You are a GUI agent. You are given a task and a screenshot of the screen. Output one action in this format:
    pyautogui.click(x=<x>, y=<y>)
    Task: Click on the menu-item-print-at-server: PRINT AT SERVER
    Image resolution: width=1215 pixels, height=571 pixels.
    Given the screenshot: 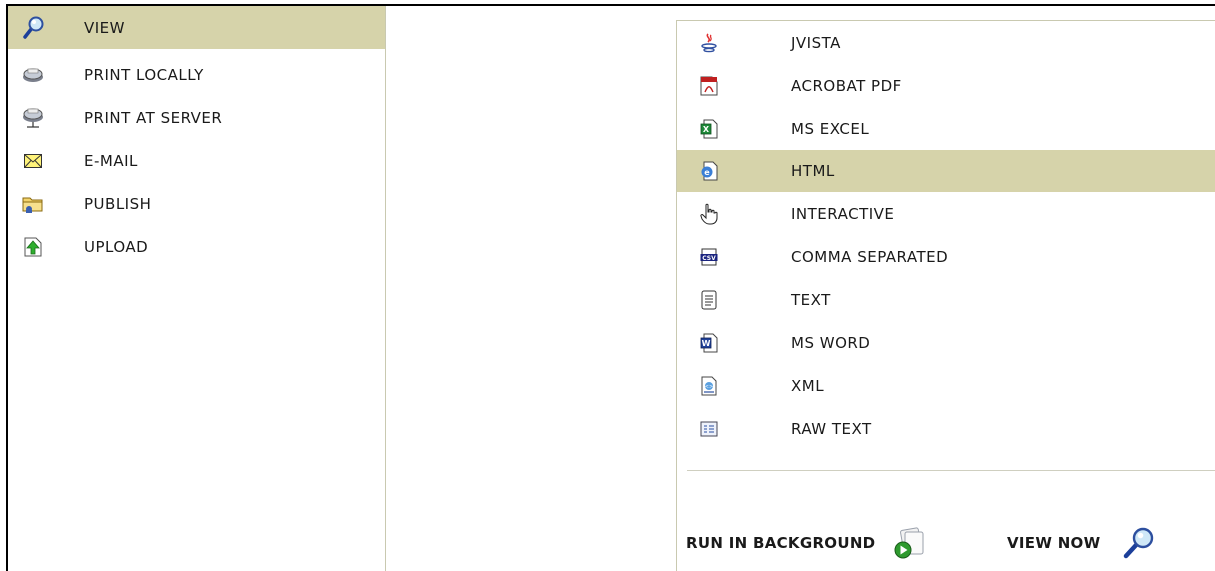 What is the action you would take?
    pyautogui.click(x=196, y=117)
    